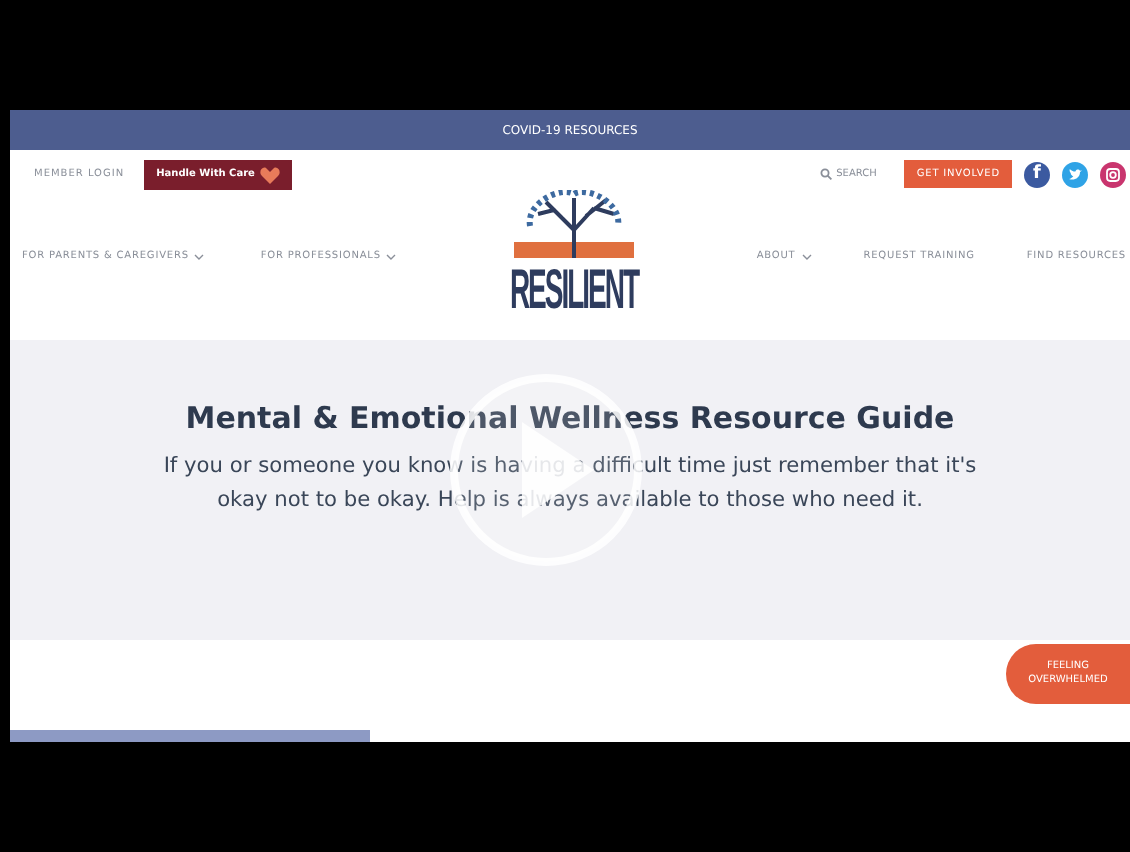 The image size is (1130, 852). Describe the element at coordinates (1075, 174) in the screenshot. I see `twitter-icon` at that location.